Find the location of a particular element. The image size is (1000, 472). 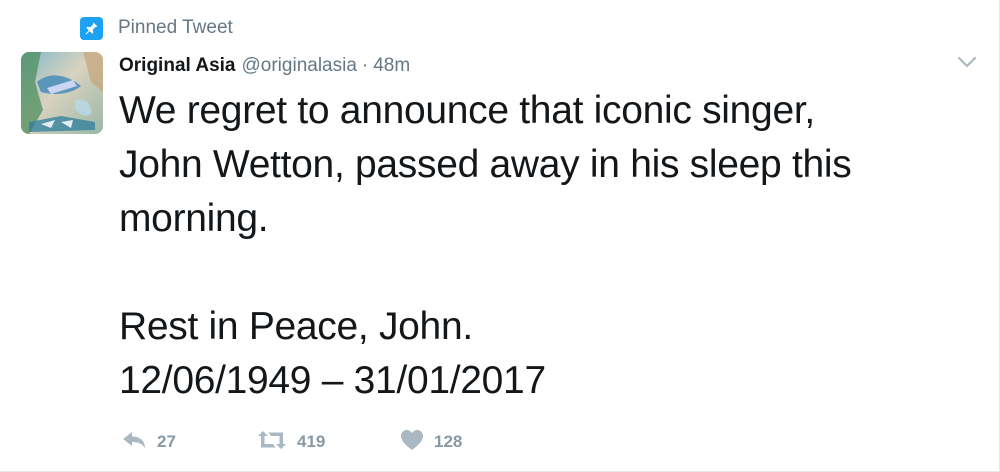

retweet-button: 419 is located at coordinates (328, 442).